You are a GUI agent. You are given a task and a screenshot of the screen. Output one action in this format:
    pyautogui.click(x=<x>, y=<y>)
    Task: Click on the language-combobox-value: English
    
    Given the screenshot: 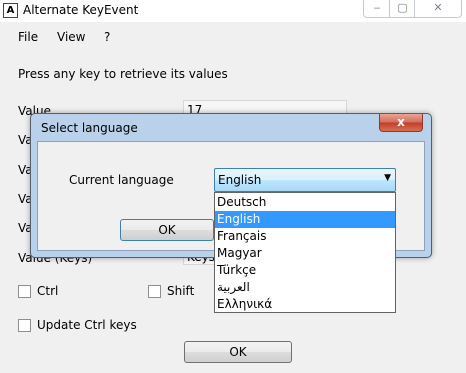 What is the action you would take?
    pyautogui.click(x=240, y=180)
    